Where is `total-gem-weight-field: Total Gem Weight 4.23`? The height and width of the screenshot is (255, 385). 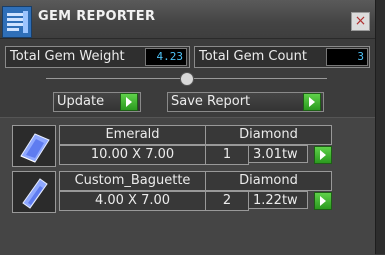 total-gem-weight-field: Total Gem Weight 4.23 is located at coordinates (97, 57).